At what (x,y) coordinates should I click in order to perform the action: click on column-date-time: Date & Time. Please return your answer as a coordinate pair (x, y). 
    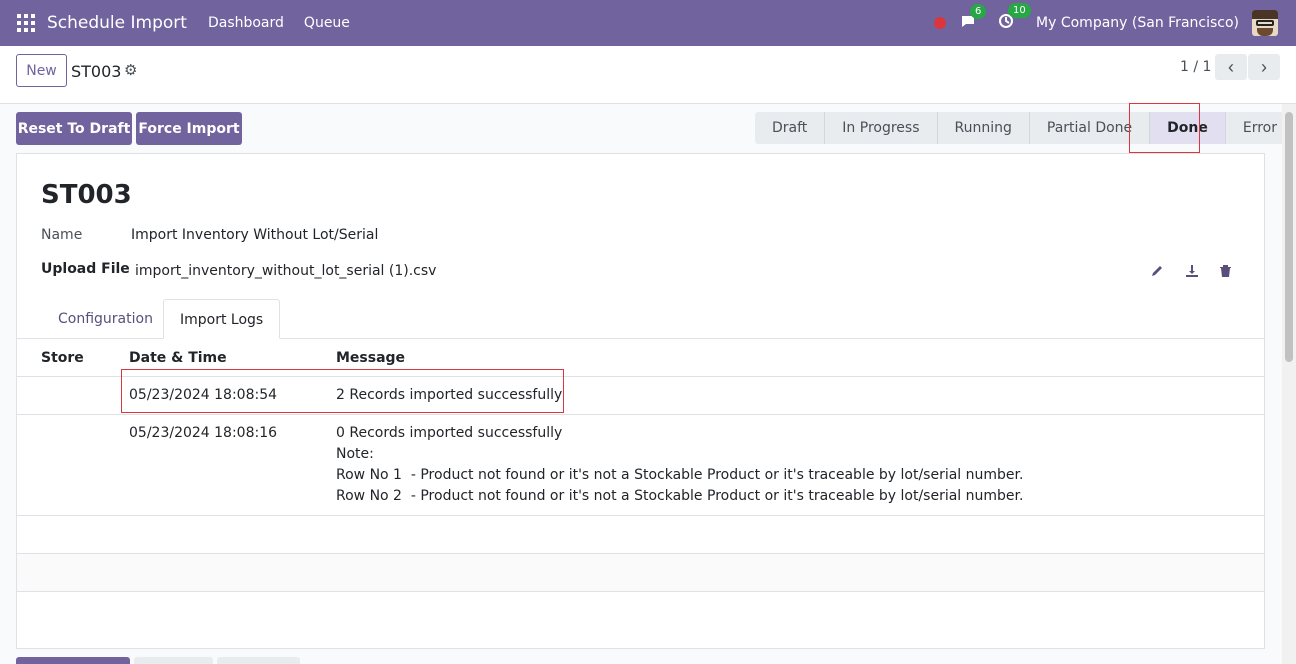
    Looking at the image, I should click on (178, 358).